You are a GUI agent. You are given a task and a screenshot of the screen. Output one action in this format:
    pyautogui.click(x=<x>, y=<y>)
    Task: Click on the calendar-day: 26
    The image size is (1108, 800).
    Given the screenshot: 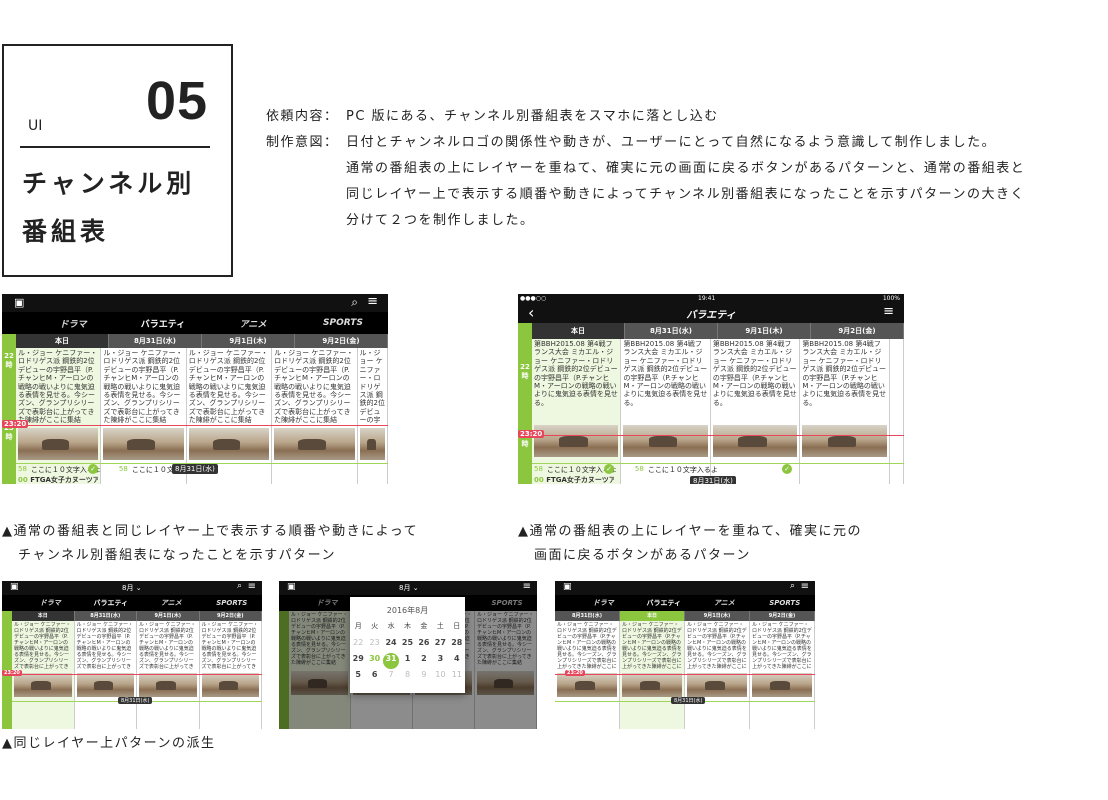 What is the action you would take?
    pyautogui.click(x=424, y=645)
    